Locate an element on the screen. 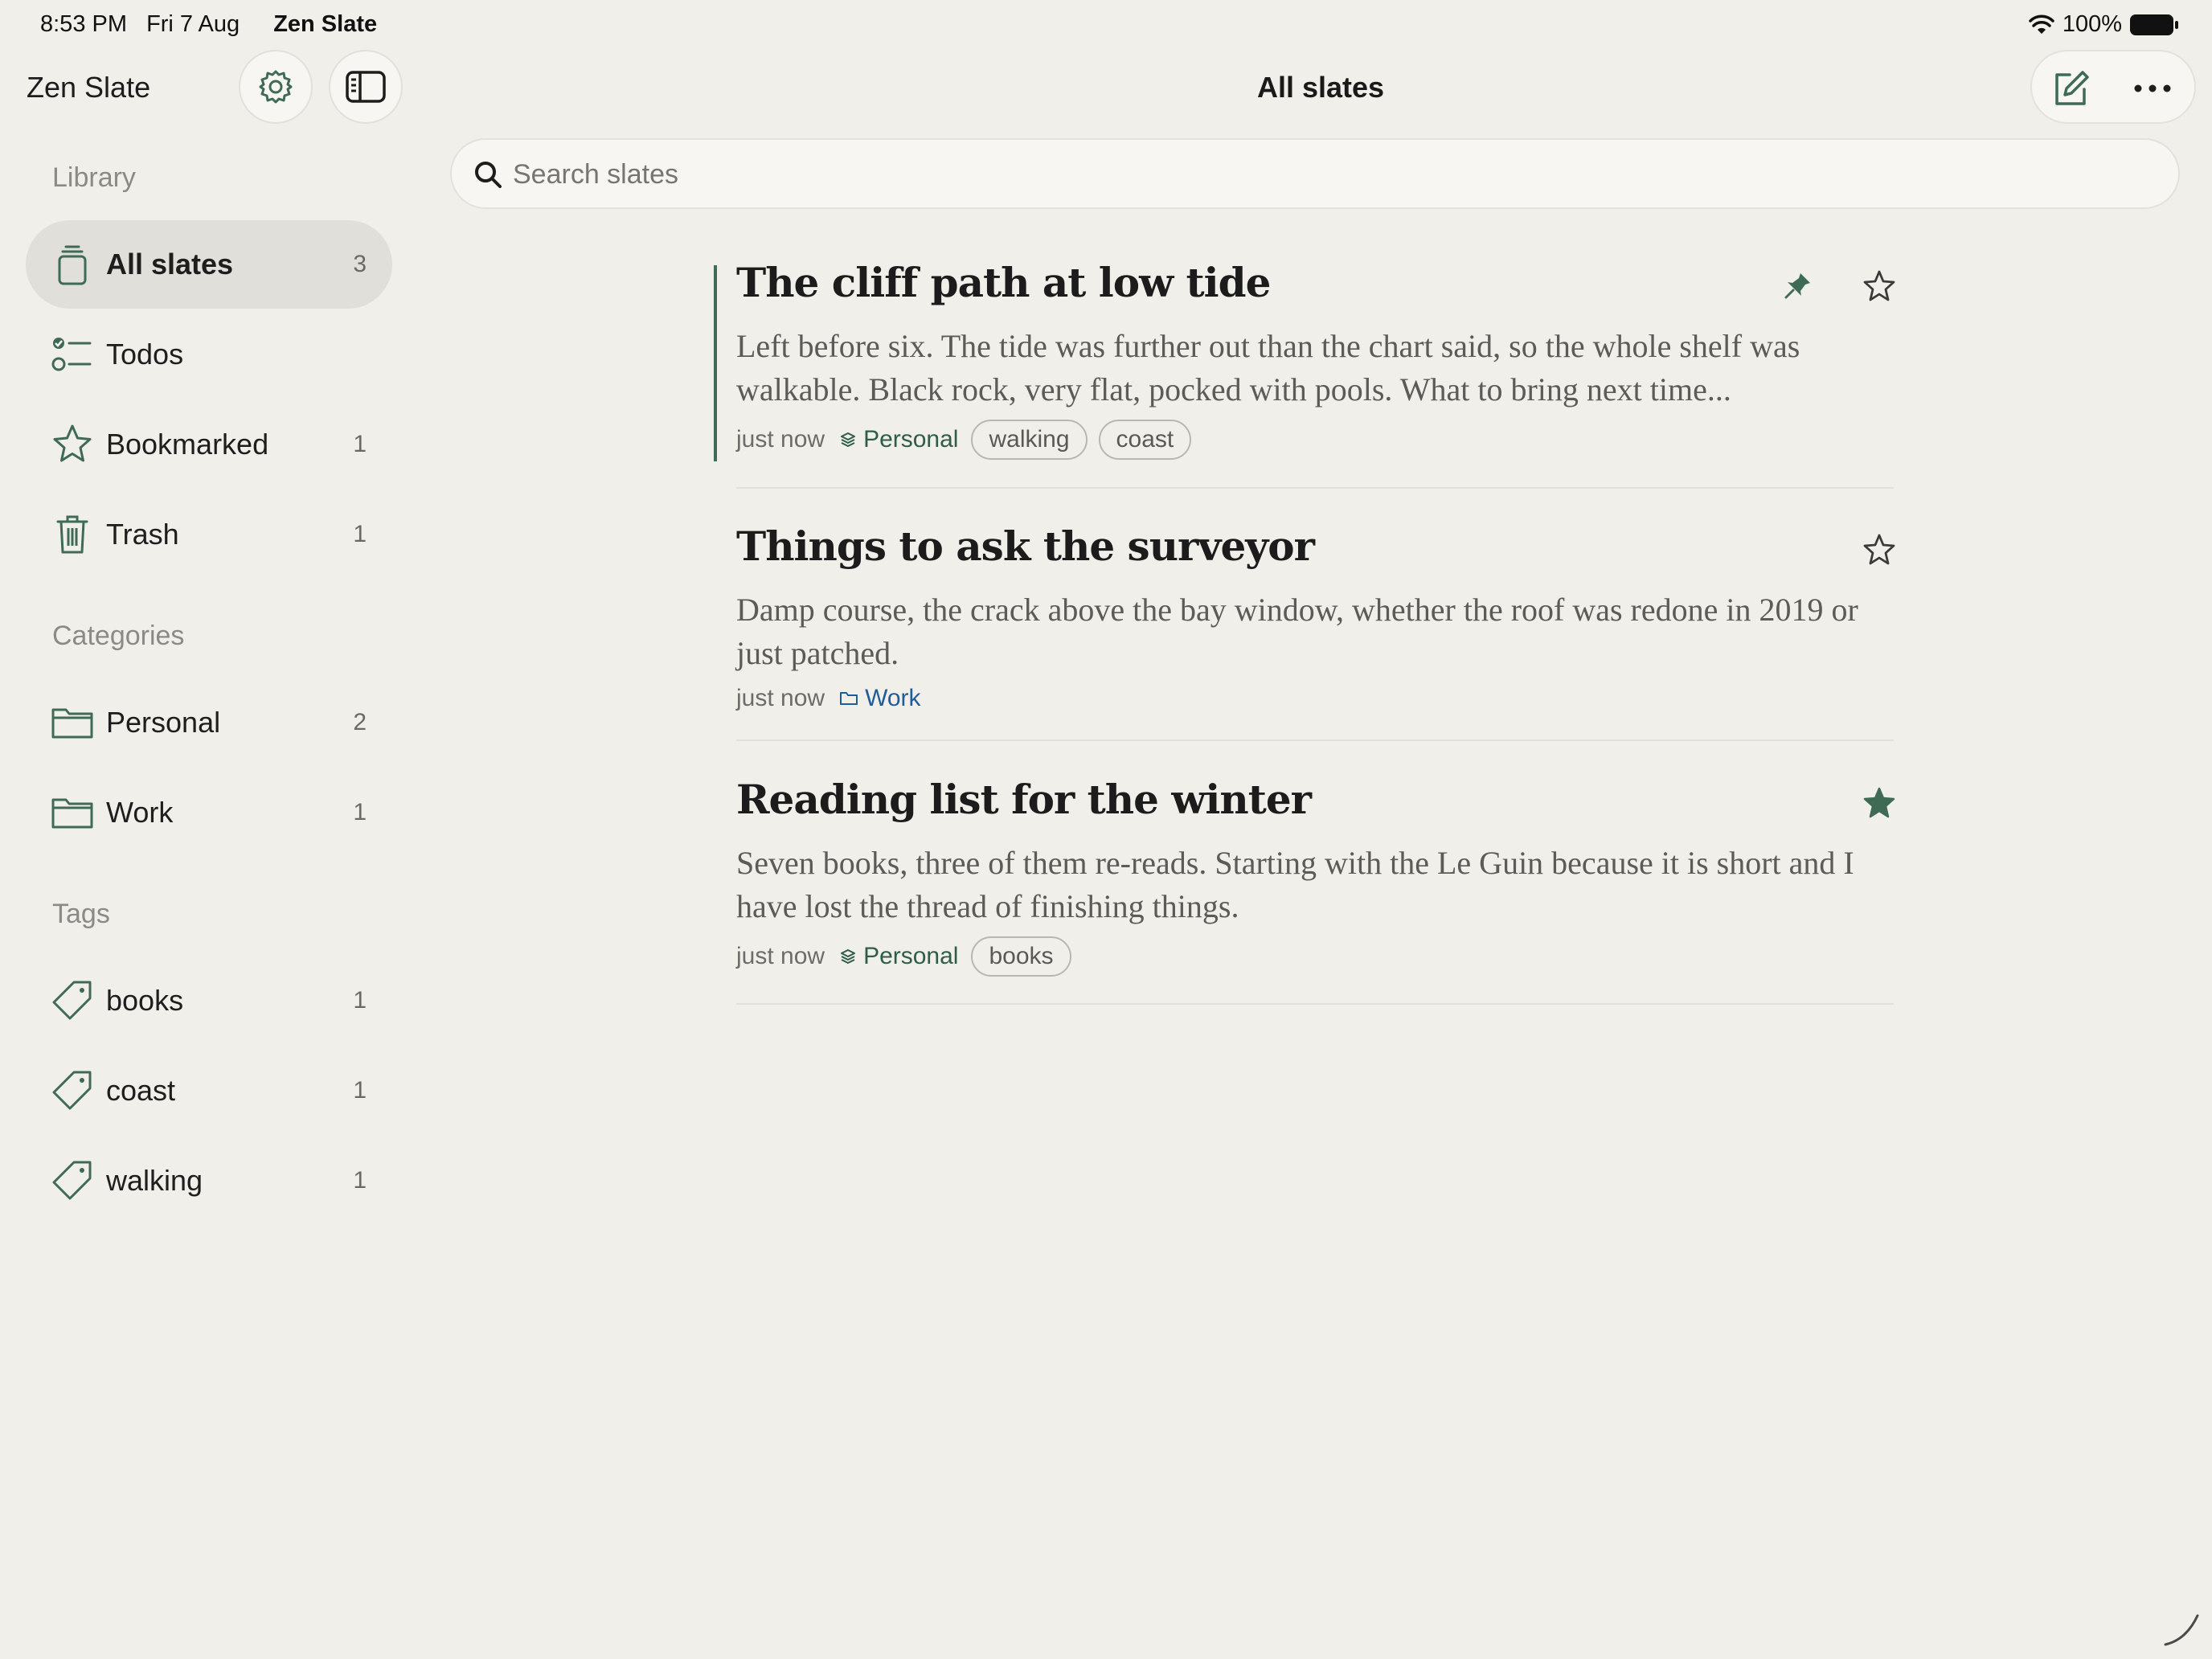  sidebar-toggle-button is located at coordinates (366, 87).